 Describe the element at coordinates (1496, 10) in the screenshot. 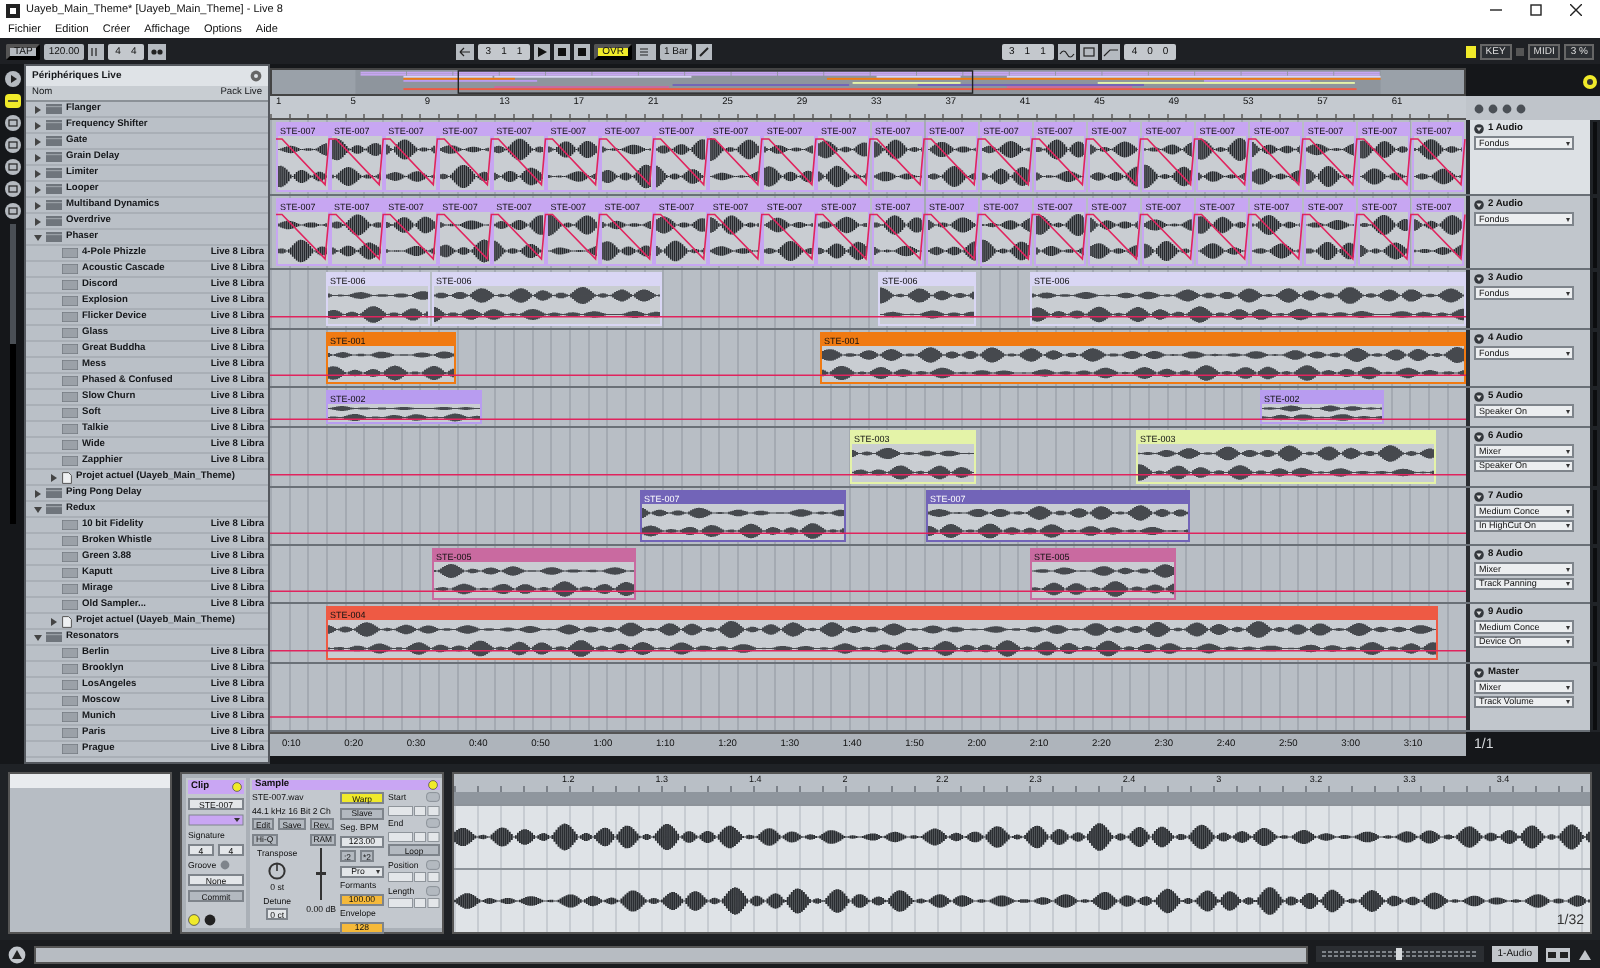

I see `minimize-icon` at that location.